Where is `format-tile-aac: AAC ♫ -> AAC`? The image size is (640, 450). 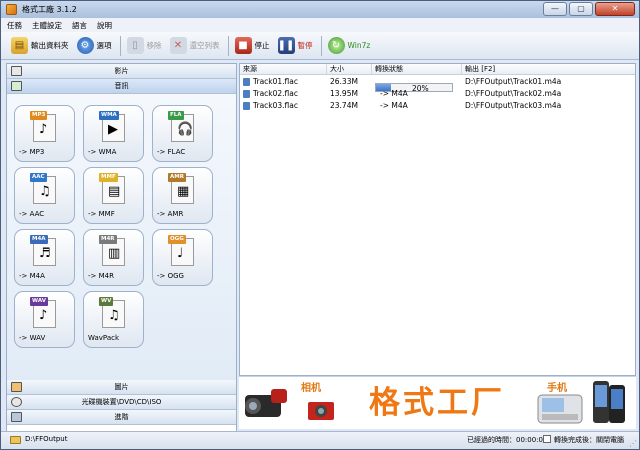 format-tile-aac: AAC ♫ -> AAC is located at coordinates (44, 195).